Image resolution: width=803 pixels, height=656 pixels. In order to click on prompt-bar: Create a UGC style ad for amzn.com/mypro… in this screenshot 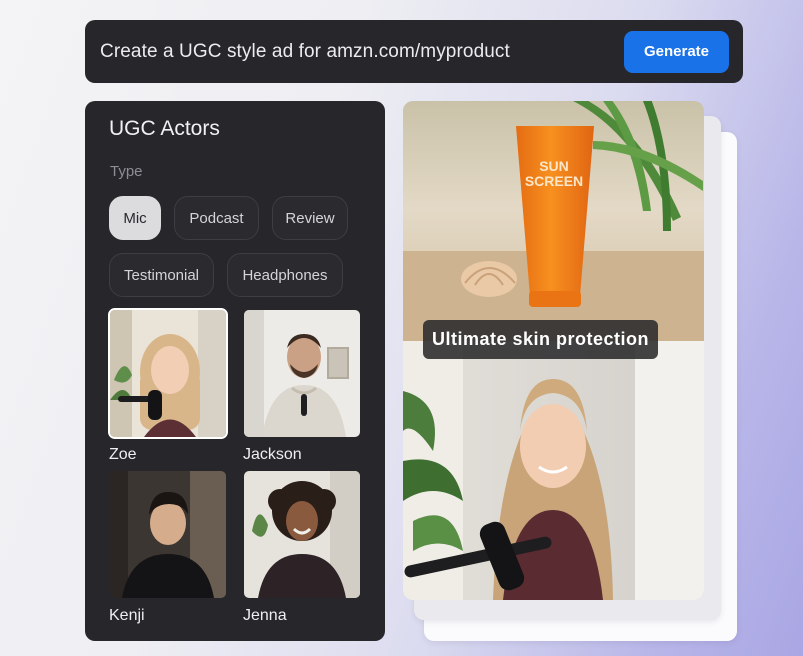, I will do `click(414, 51)`.